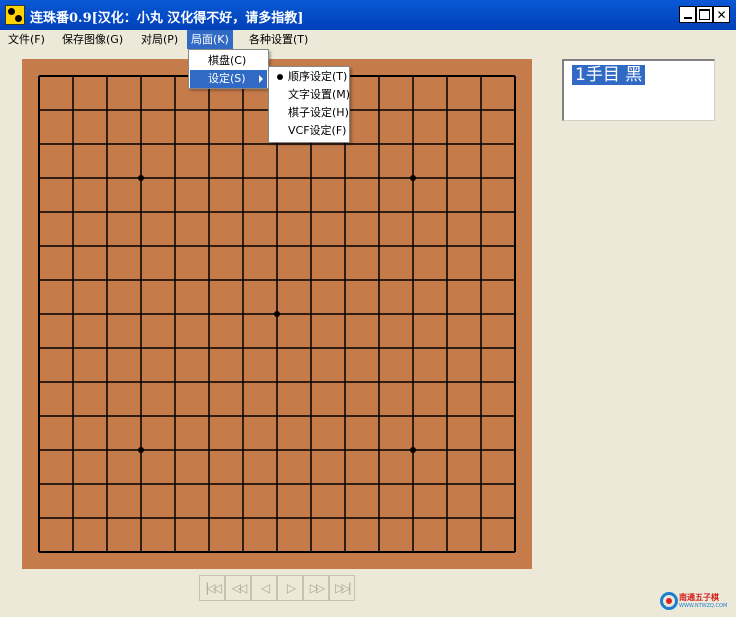 The width and height of the screenshot is (736, 617). What do you see at coordinates (318, 76) in the screenshot?
I see `menu-item-order-label: 顺序设定(T)` at bounding box center [318, 76].